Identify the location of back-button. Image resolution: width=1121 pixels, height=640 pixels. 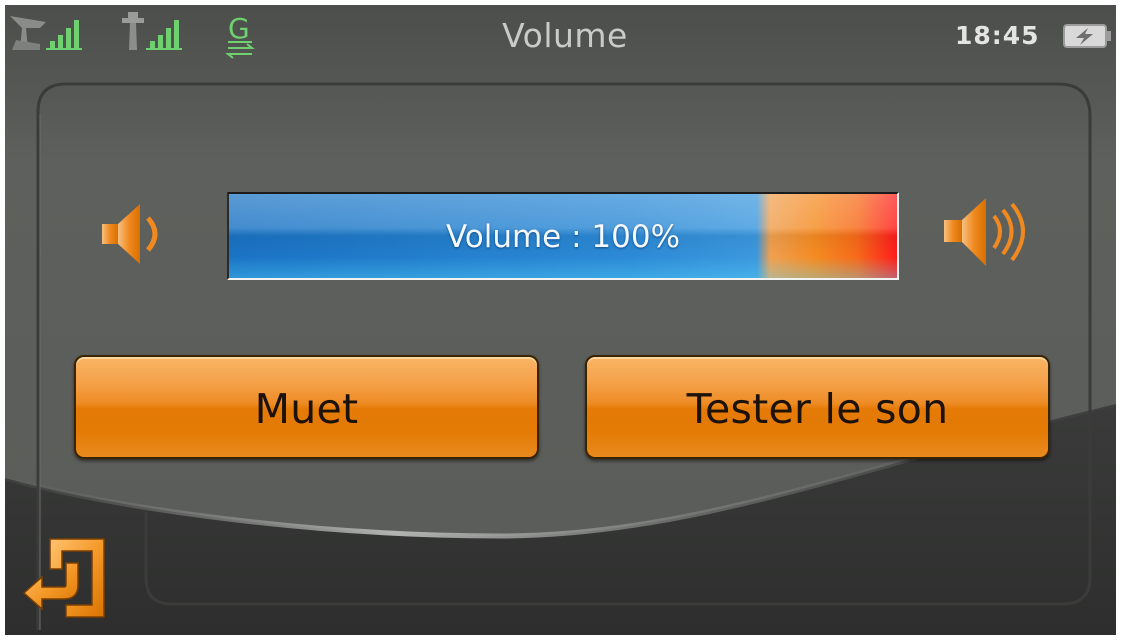
(66, 579).